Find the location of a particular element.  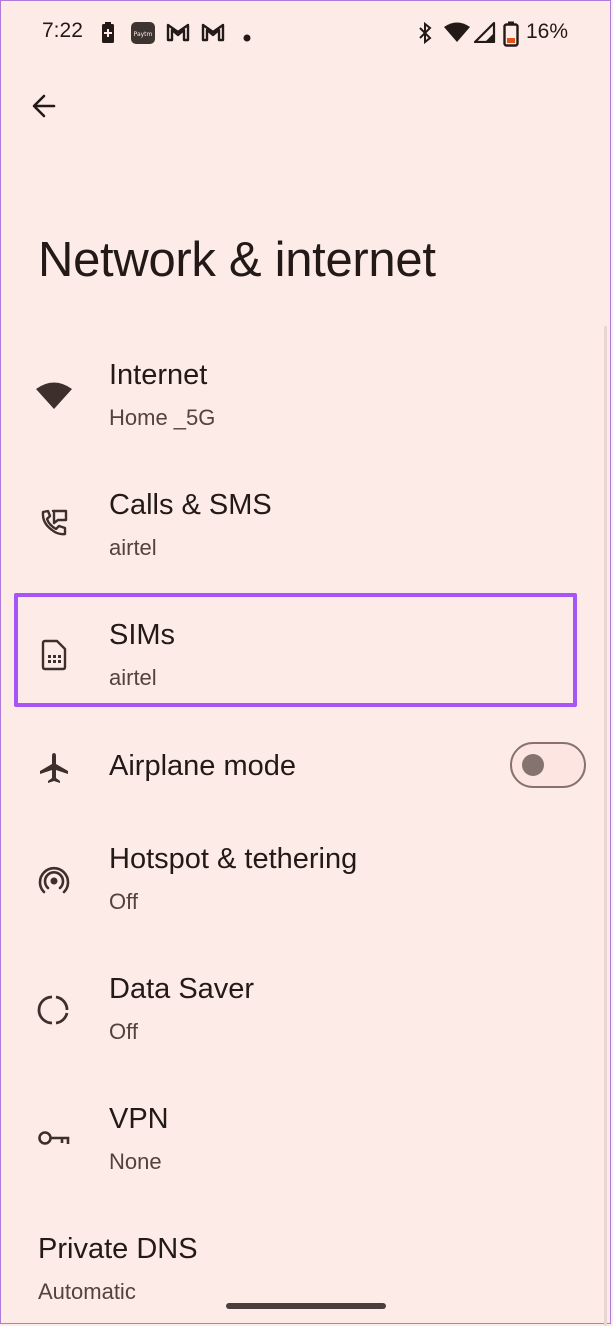

data-saver-icon is located at coordinates (54, 1010).